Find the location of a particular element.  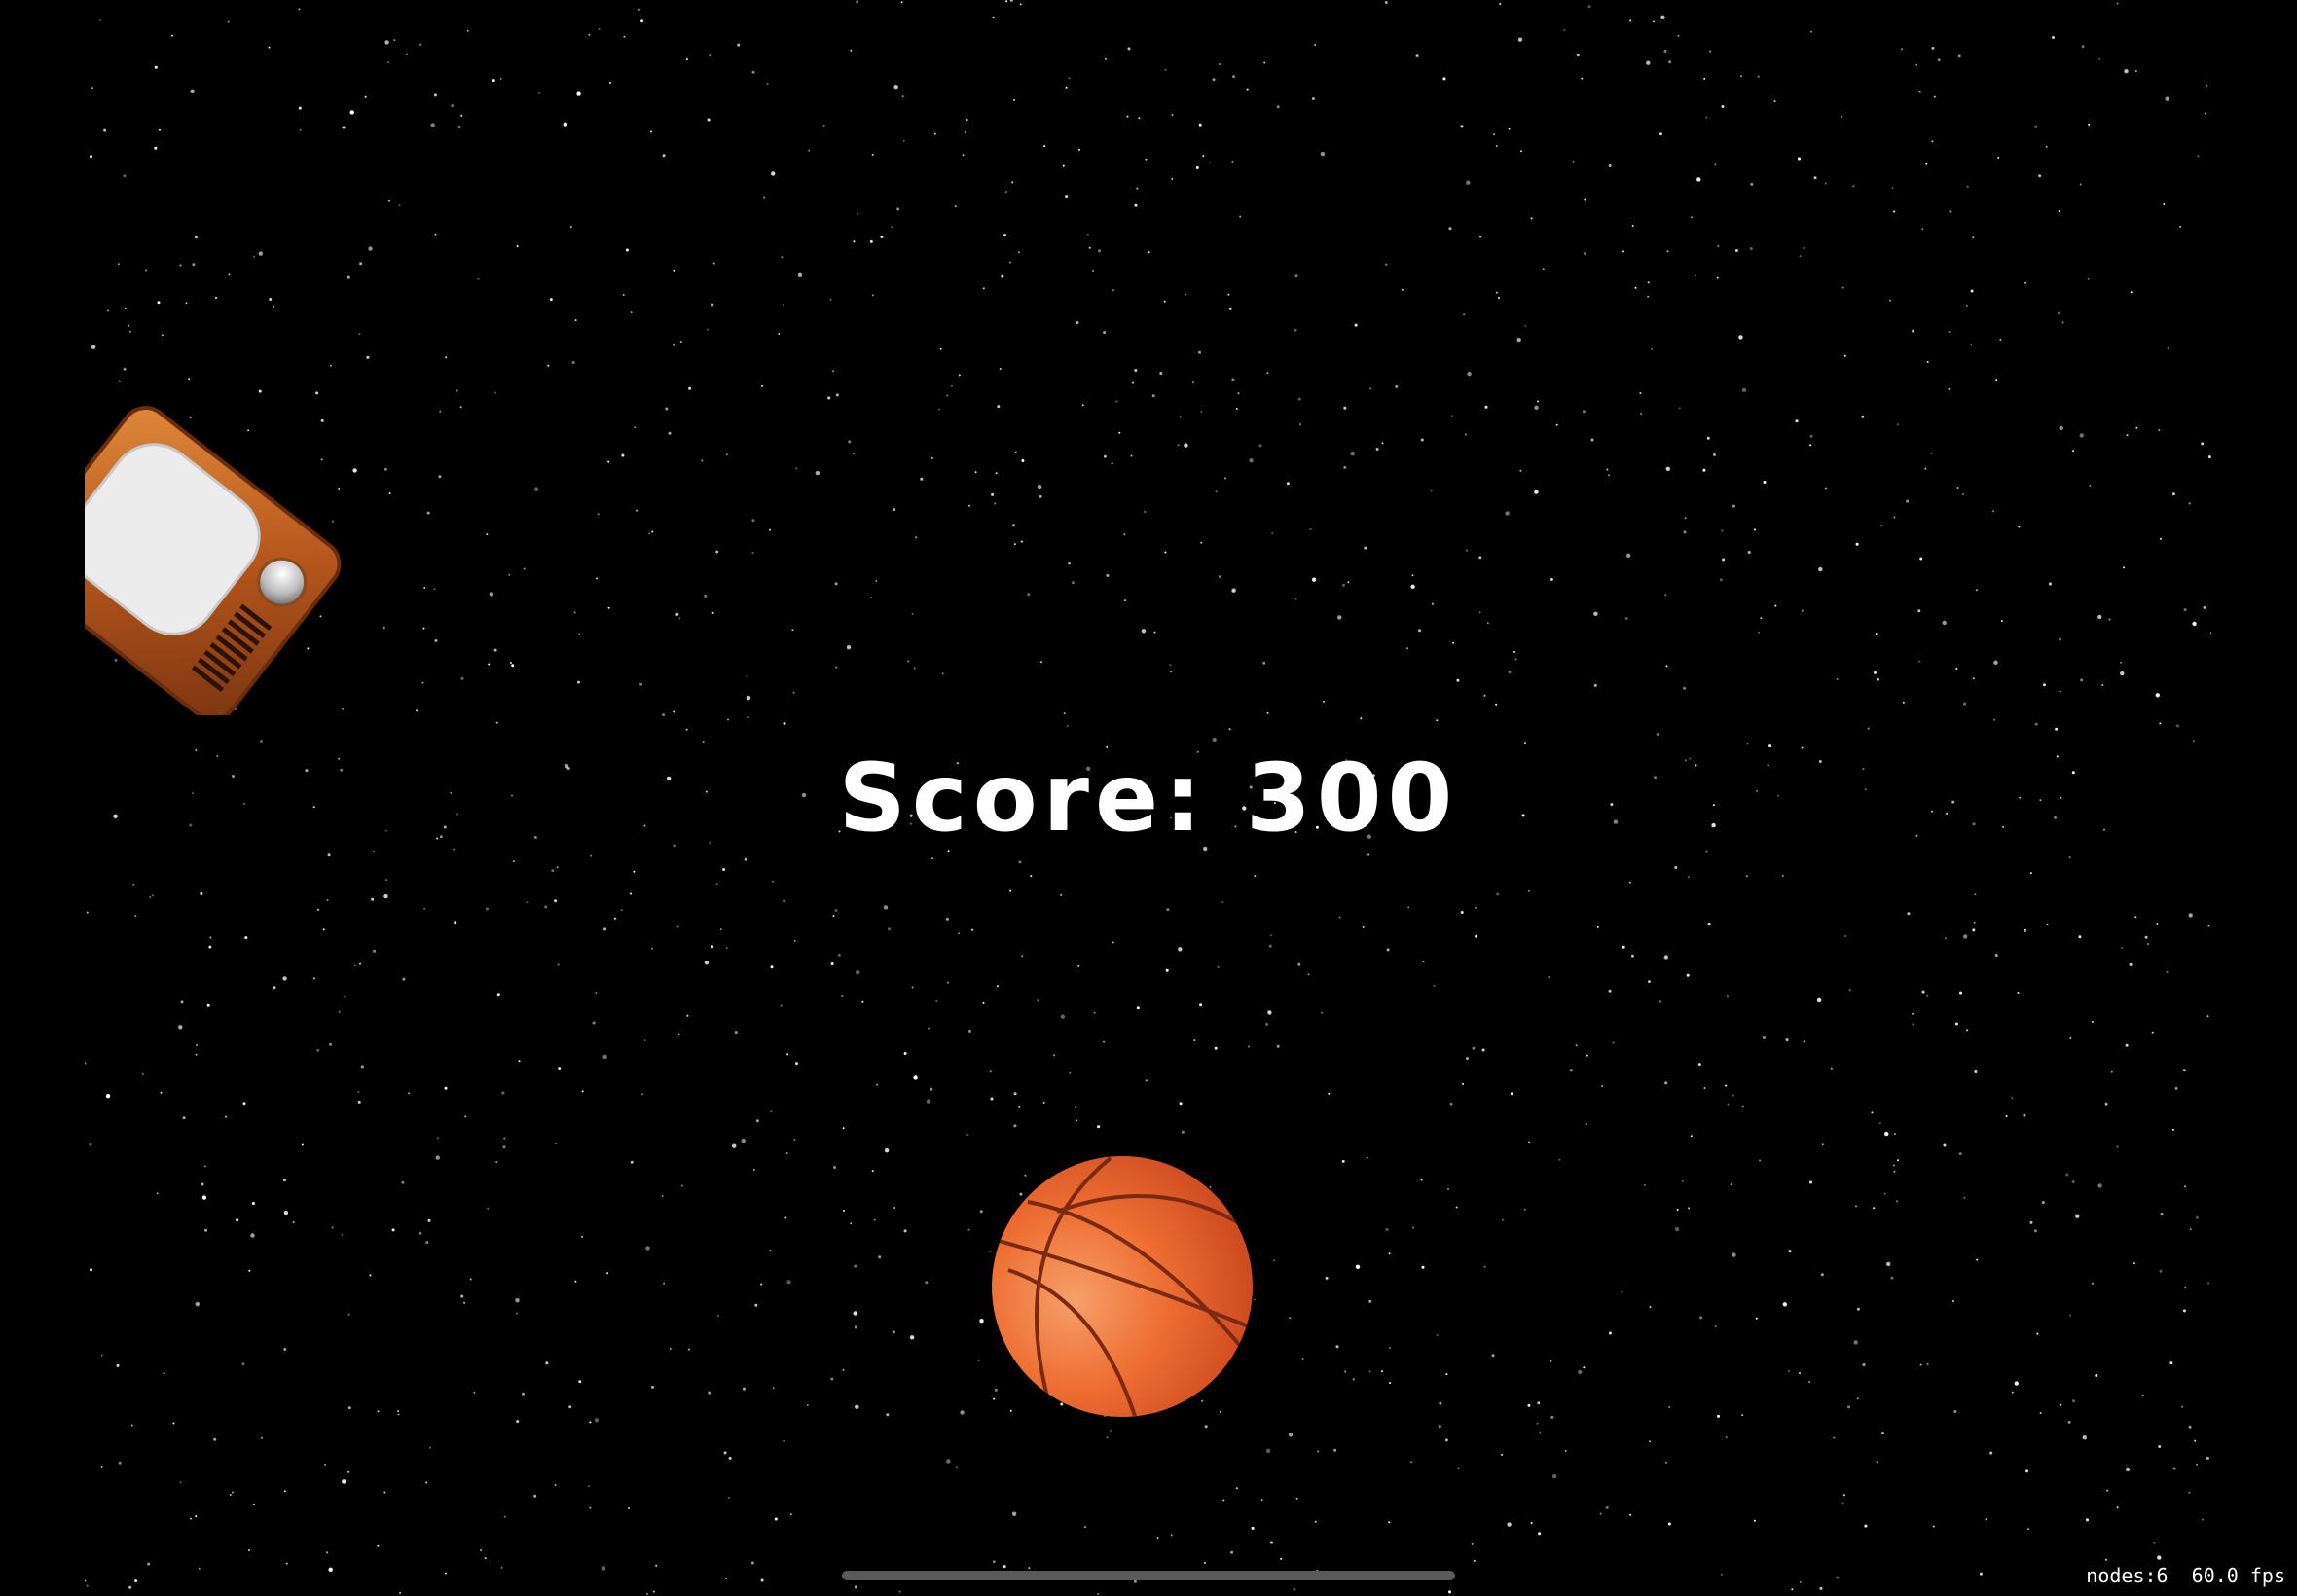

home-indicator is located at coordinates (1148, 1575).